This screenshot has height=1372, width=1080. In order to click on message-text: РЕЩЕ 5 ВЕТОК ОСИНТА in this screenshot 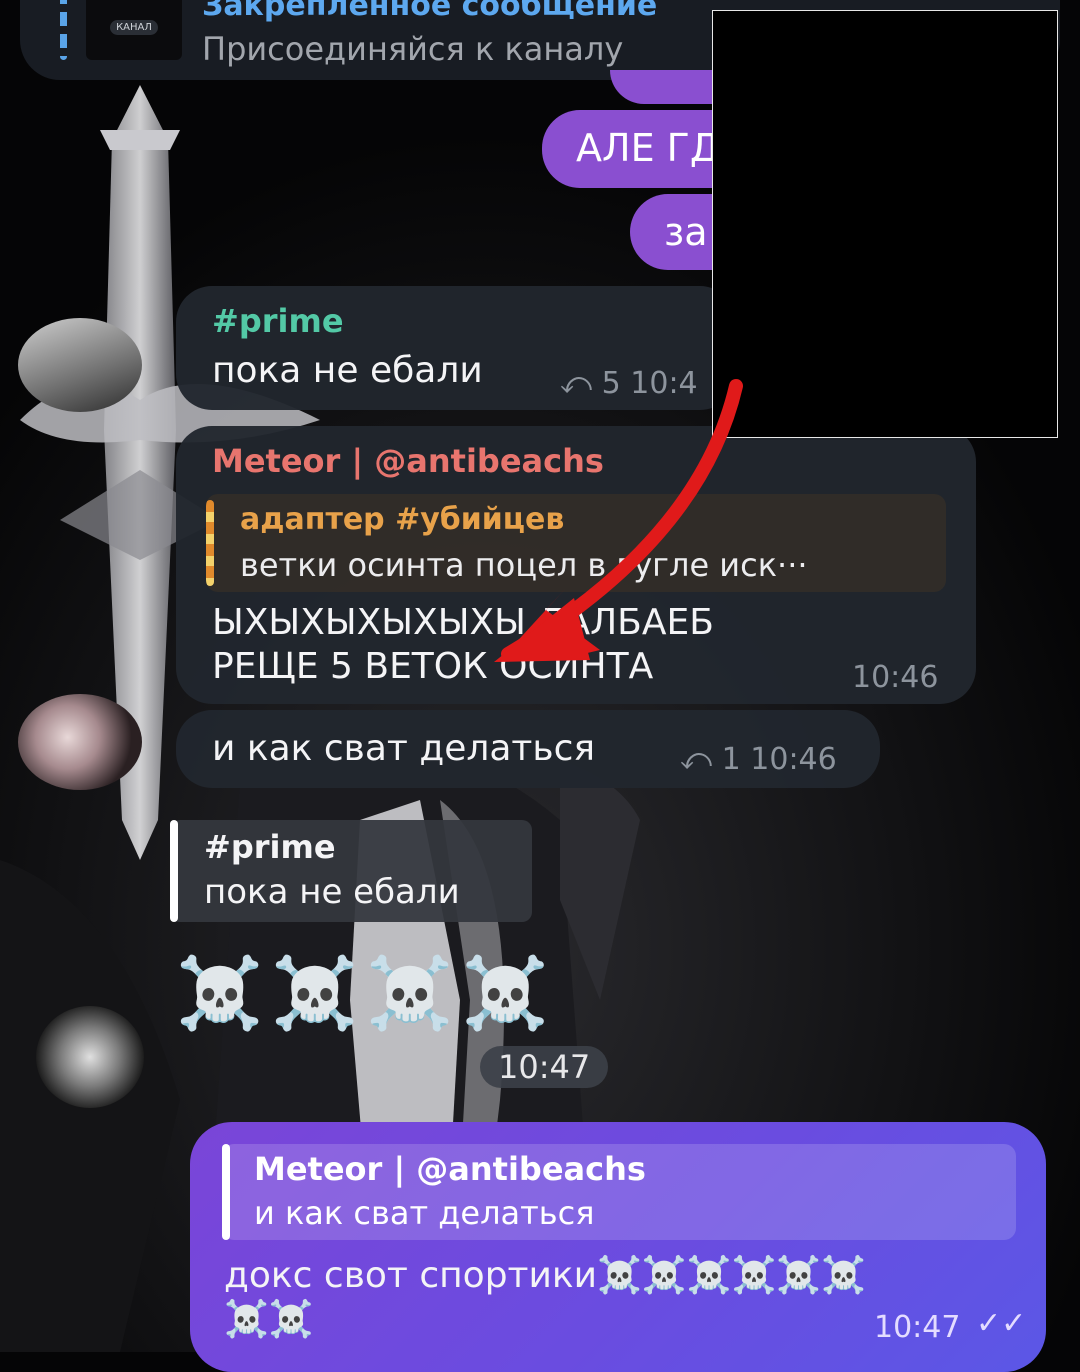, I will do `click(433, 666)`.